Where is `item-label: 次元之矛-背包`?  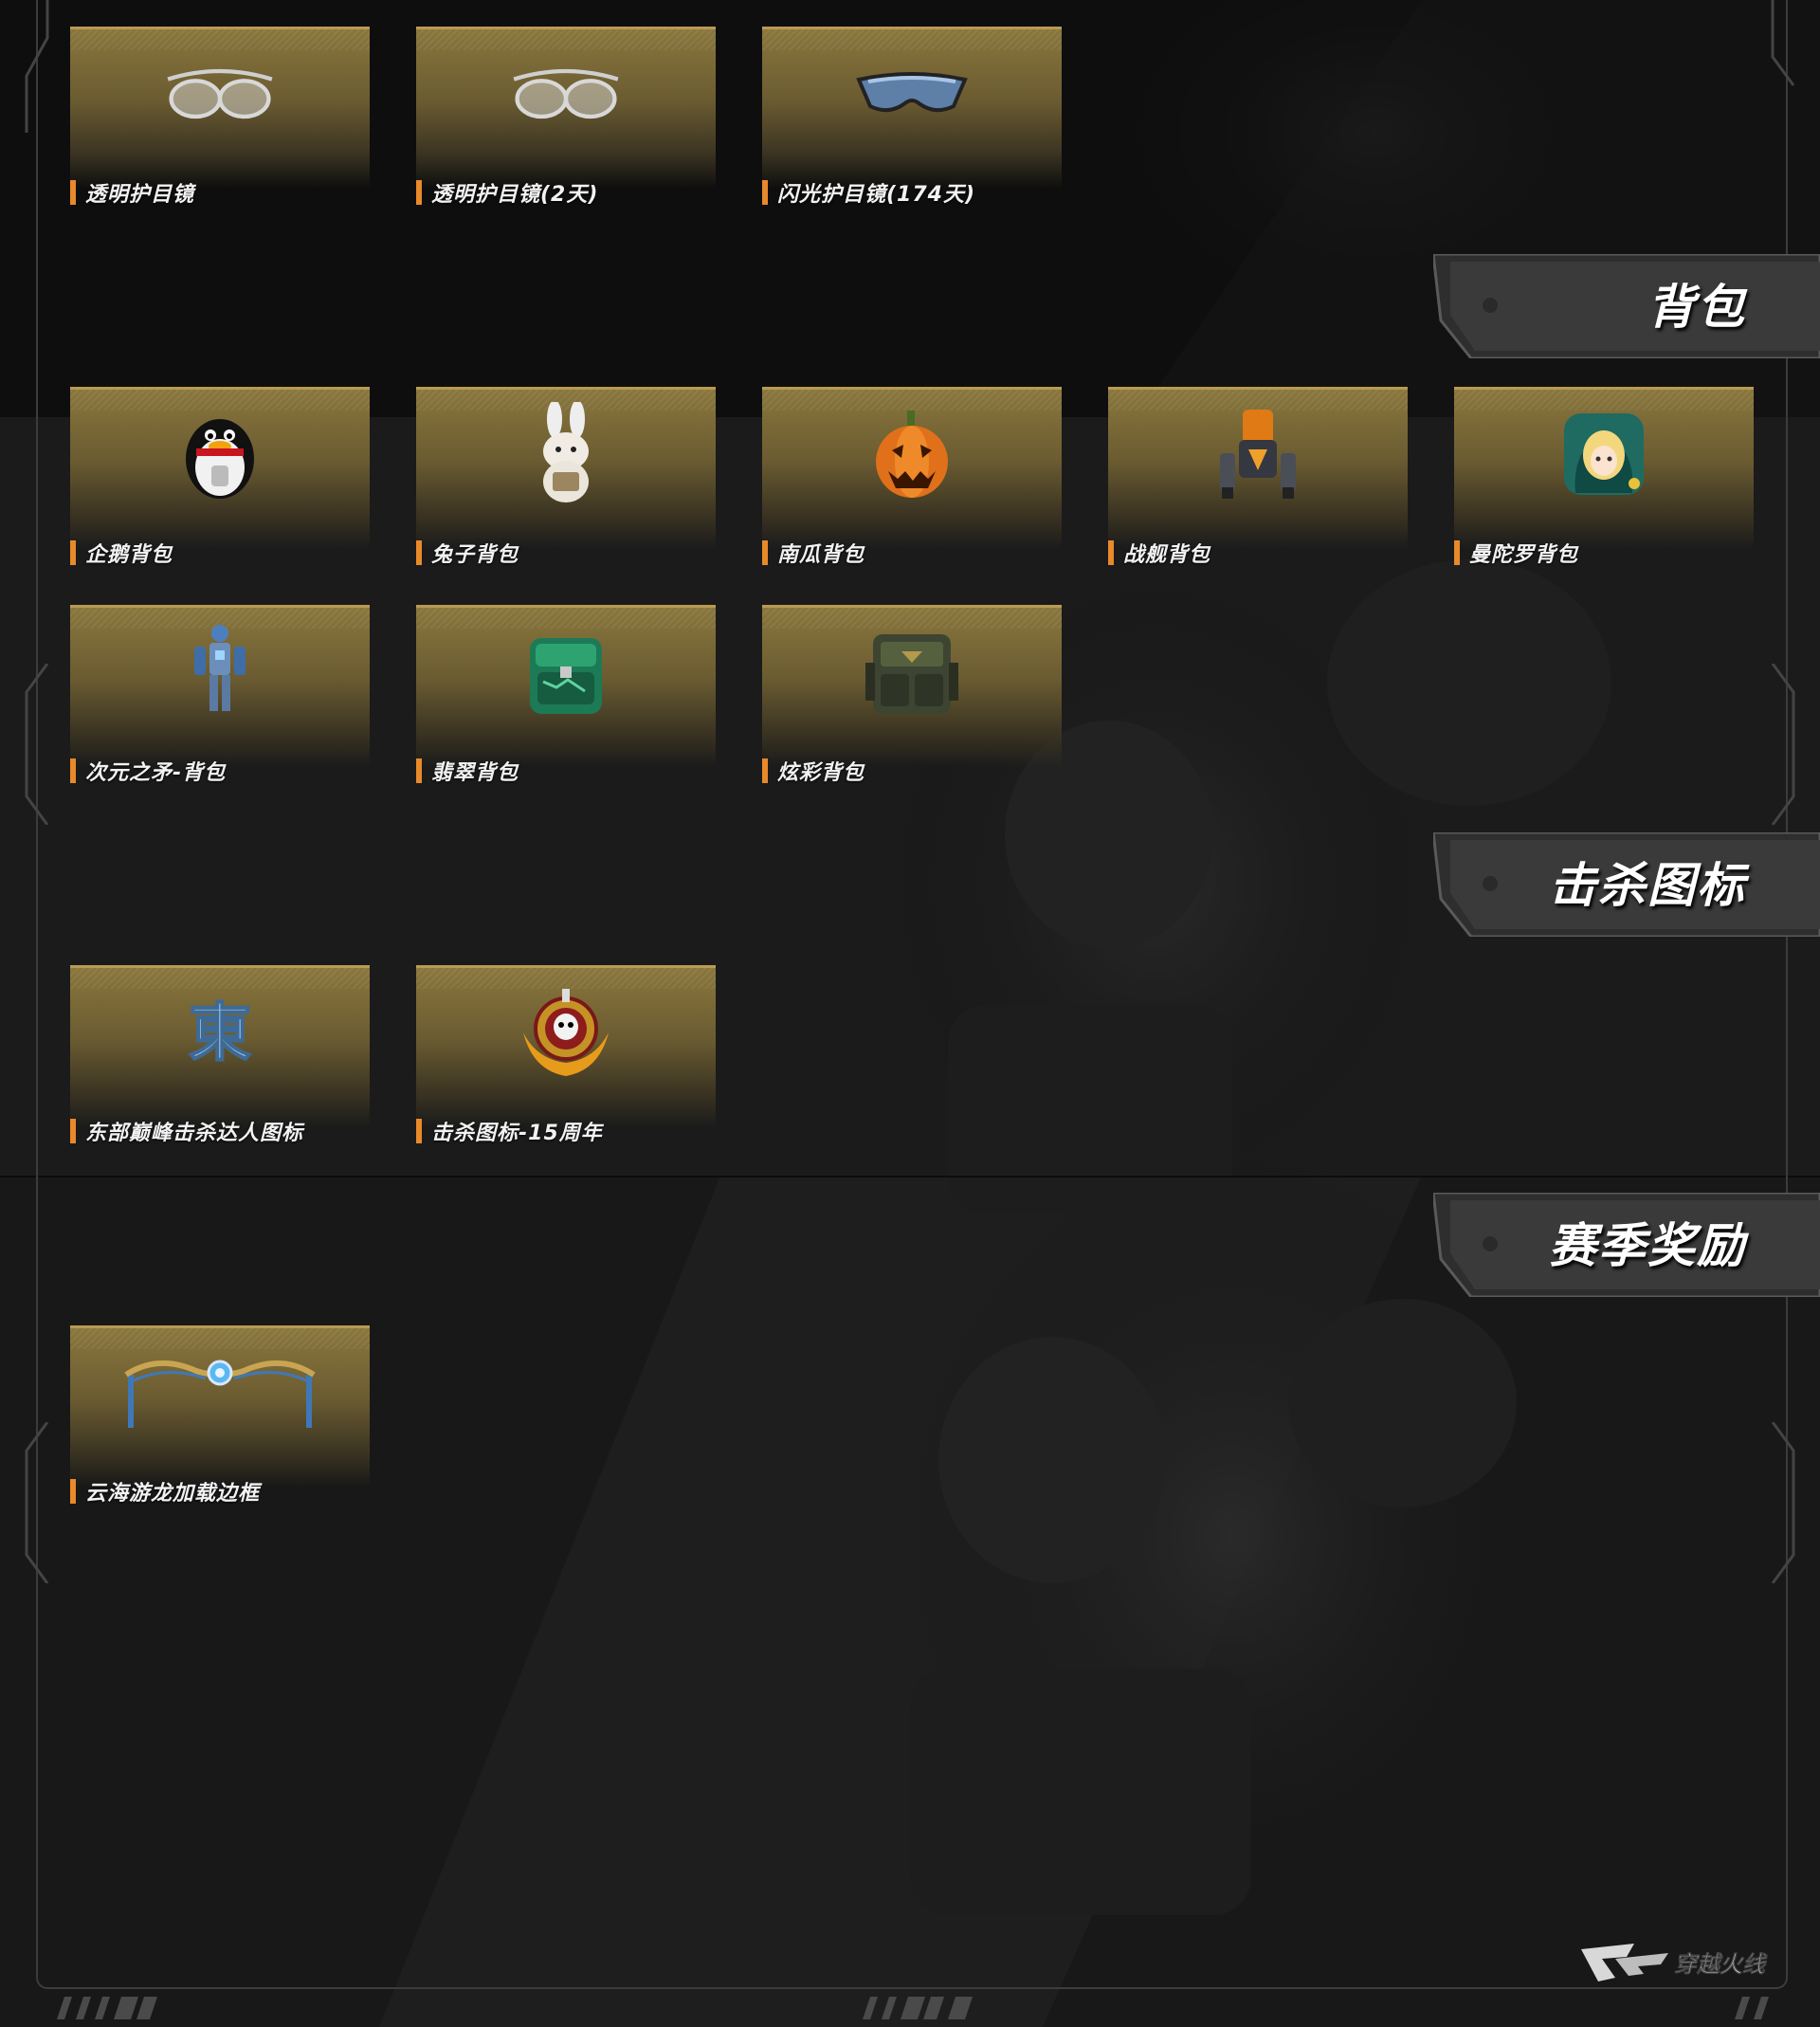 item-label: 次元之矛-背包 is located at coordinates (156, 773).